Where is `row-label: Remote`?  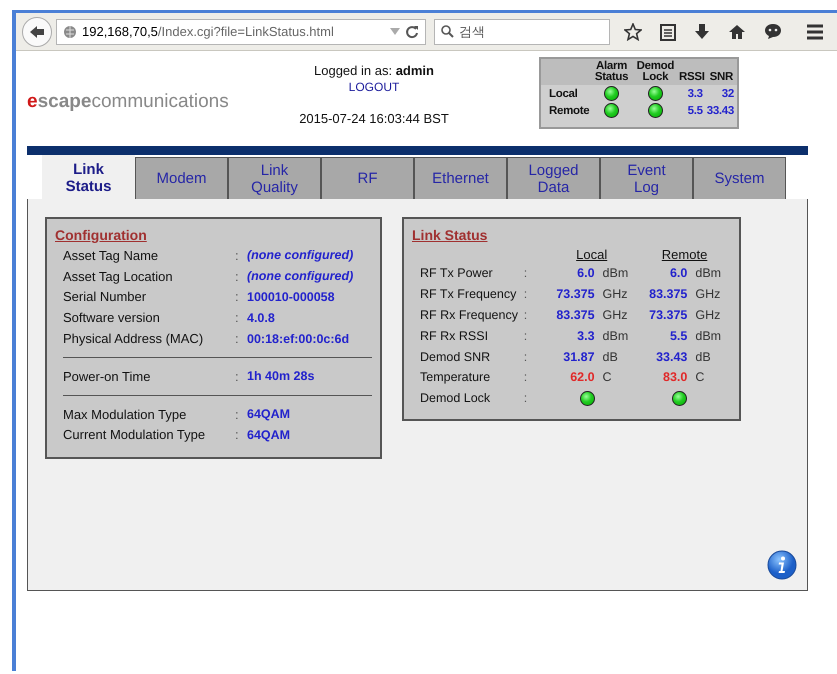
row-label: Remote is located at coordinates (569, 111).